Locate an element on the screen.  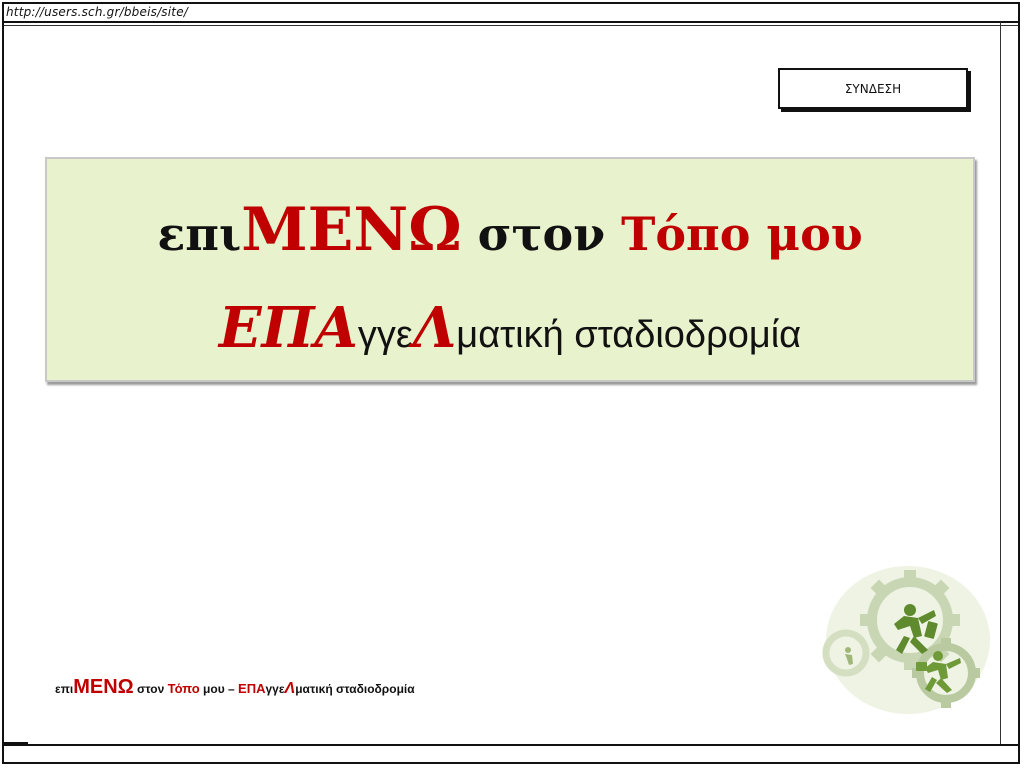
scrollbar-track is located at coordinates (1000, 383).